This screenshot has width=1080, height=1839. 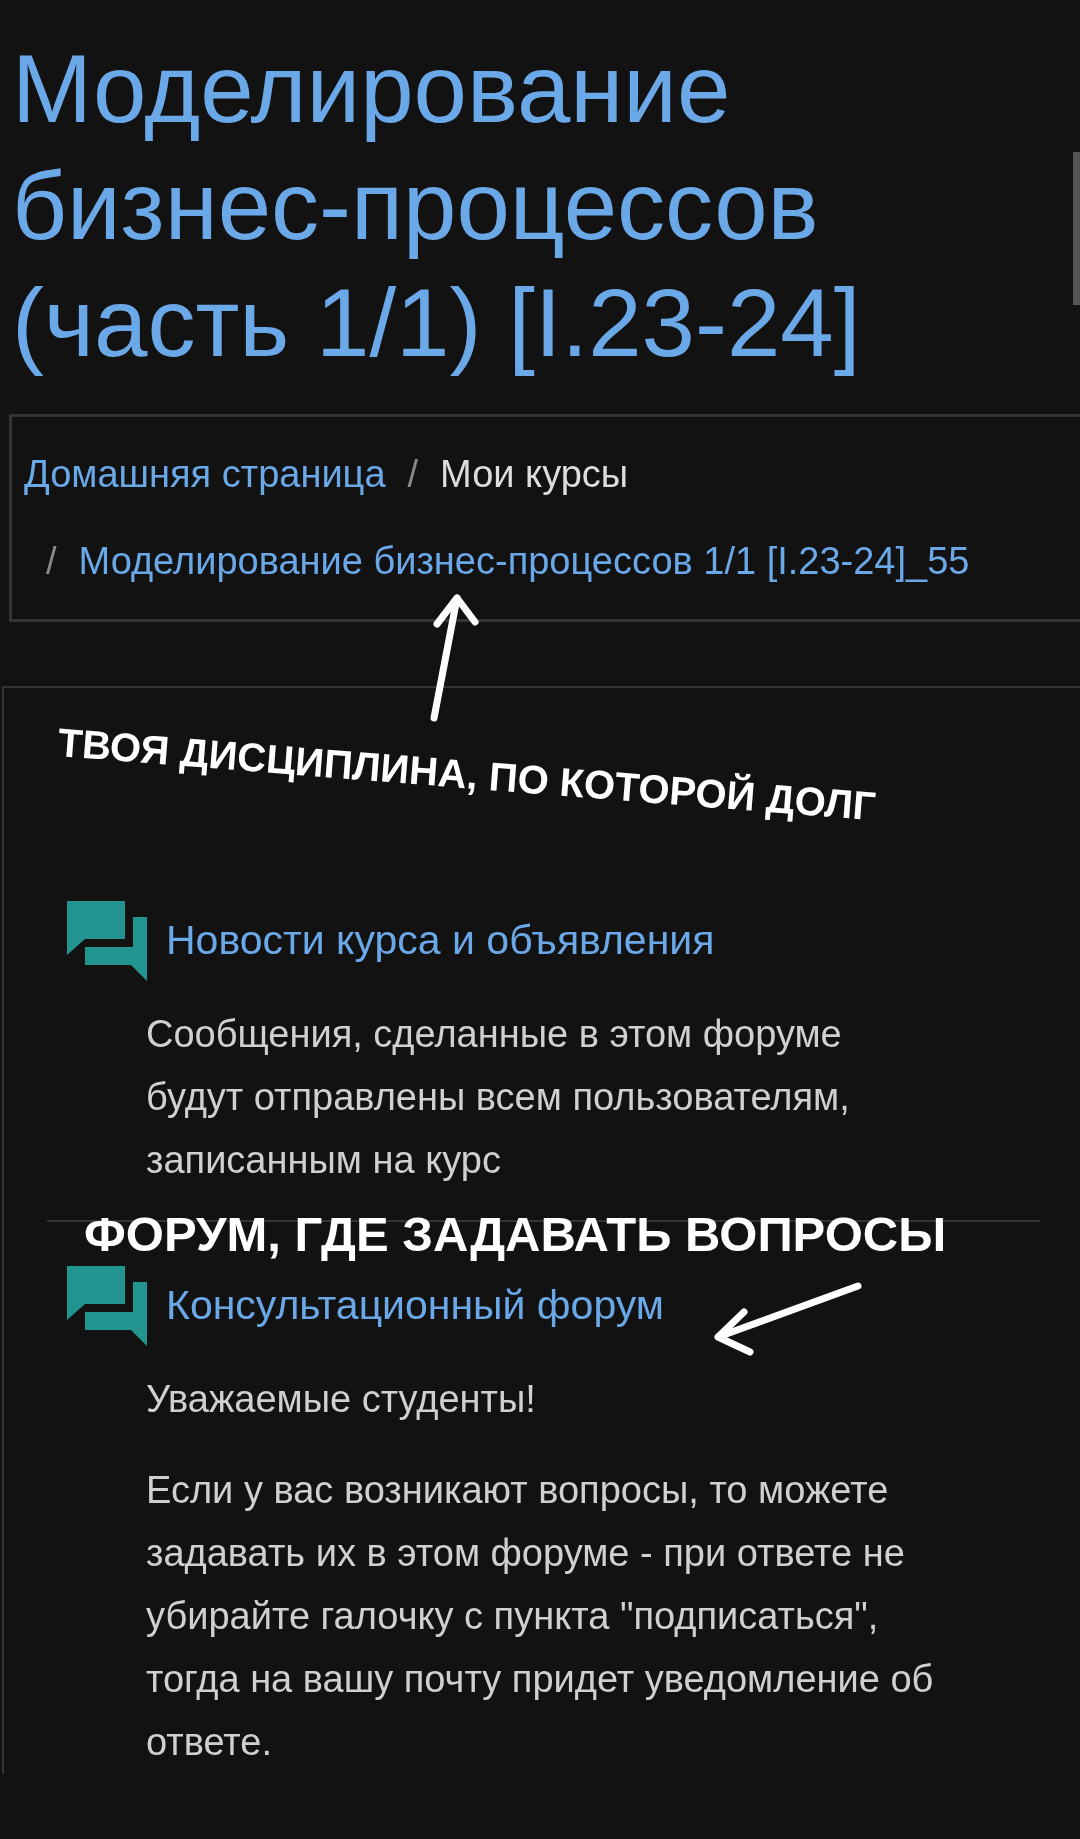 What do you see at coordinates (1076, 228) in the screenshot?
I see `scrollbar` at bounding box center [1076, 228].